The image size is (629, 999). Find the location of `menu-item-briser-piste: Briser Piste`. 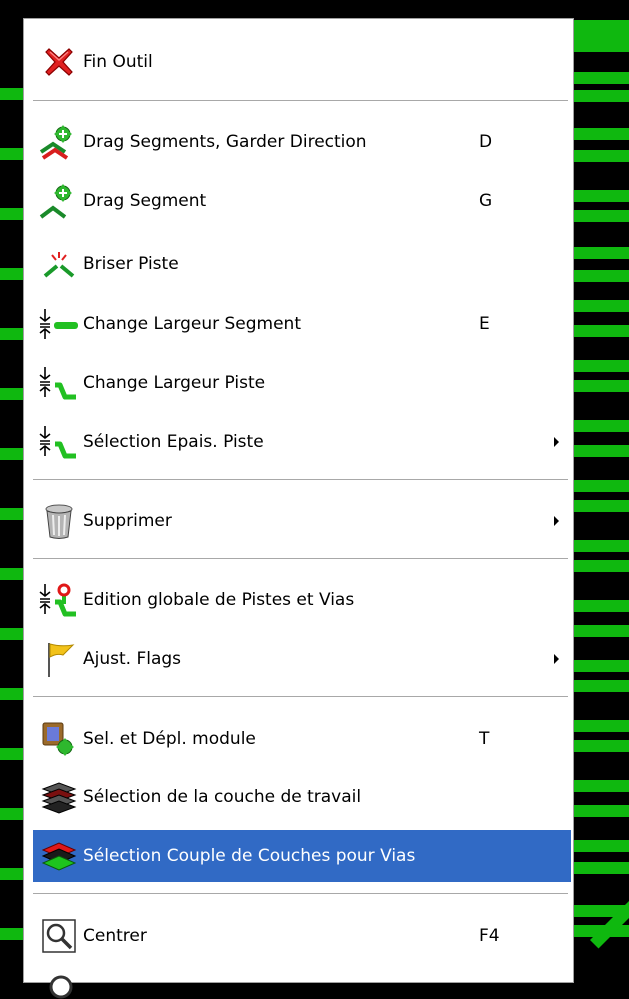

menu-item-briser-piste: Briser Piste is located at coordinates (302, 264).